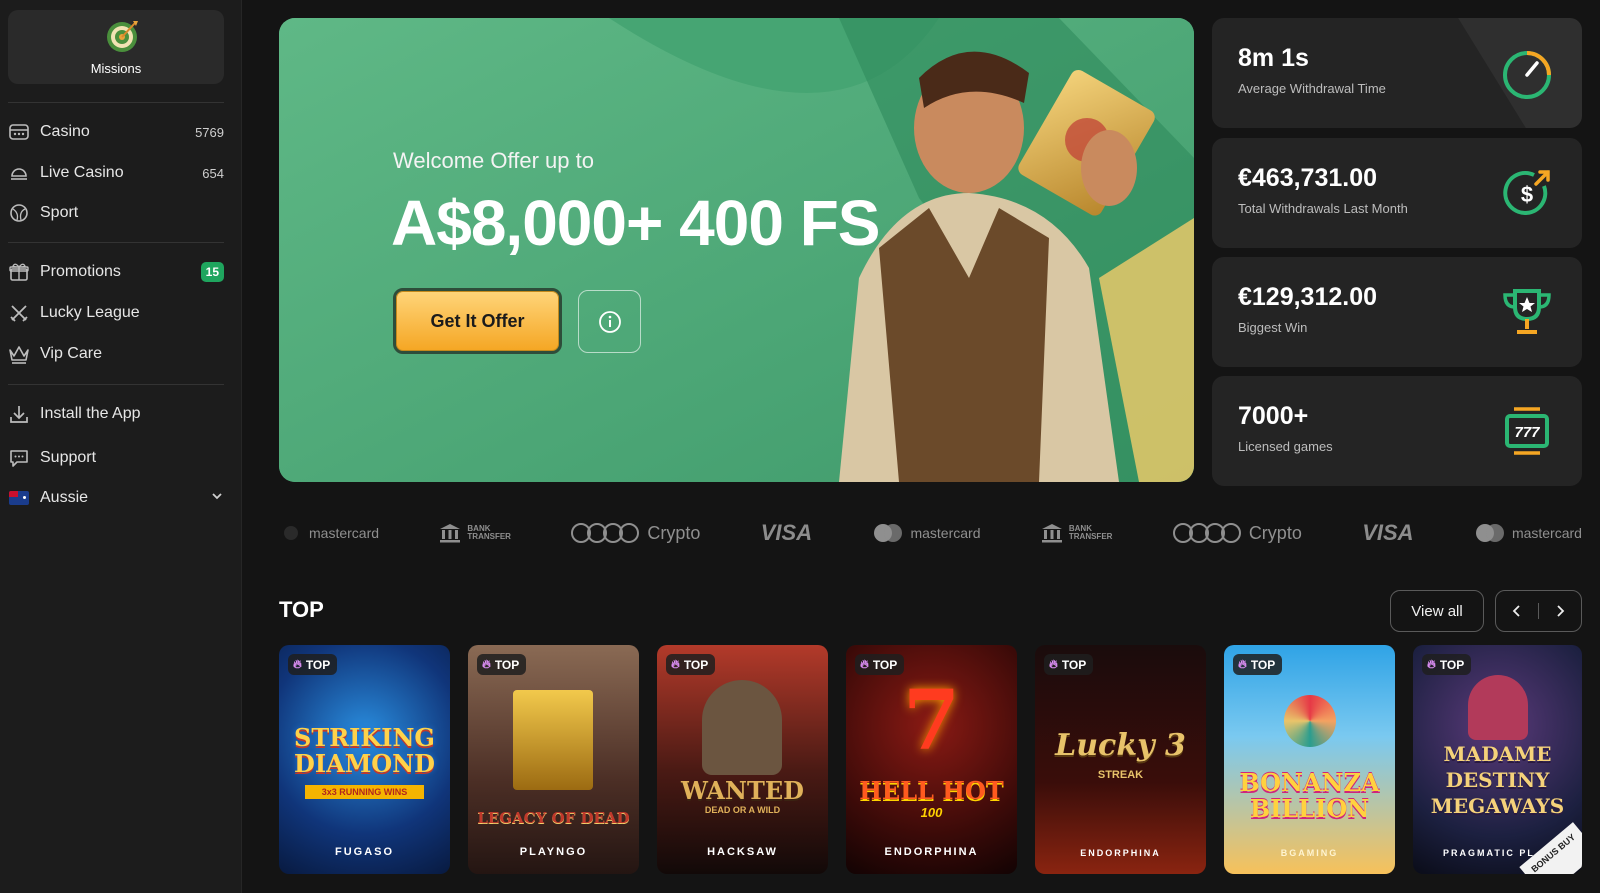 The height and width of the screenshot is (893, 1600). I want to click on svg-text: 777, so click(1527, 432).